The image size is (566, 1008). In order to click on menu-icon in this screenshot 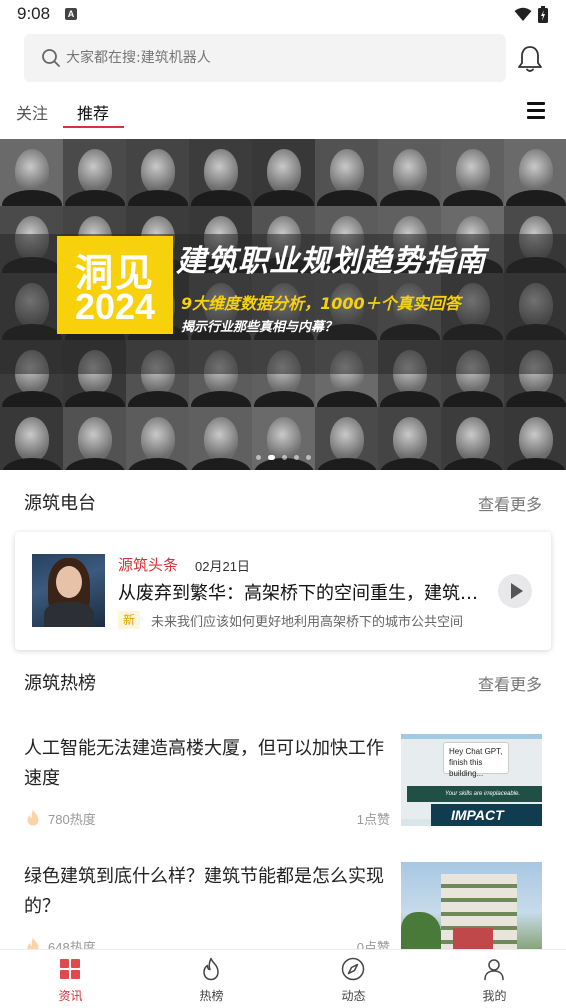, I will do `click(536, 110)`.